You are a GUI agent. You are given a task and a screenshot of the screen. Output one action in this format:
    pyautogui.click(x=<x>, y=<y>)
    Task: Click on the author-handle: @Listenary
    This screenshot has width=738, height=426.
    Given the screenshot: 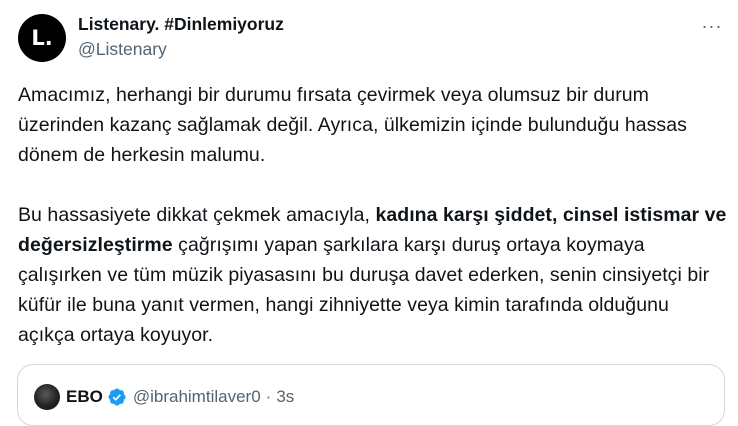 What is the action you would take?
    pyautogui.click(x=181, y=49)
    